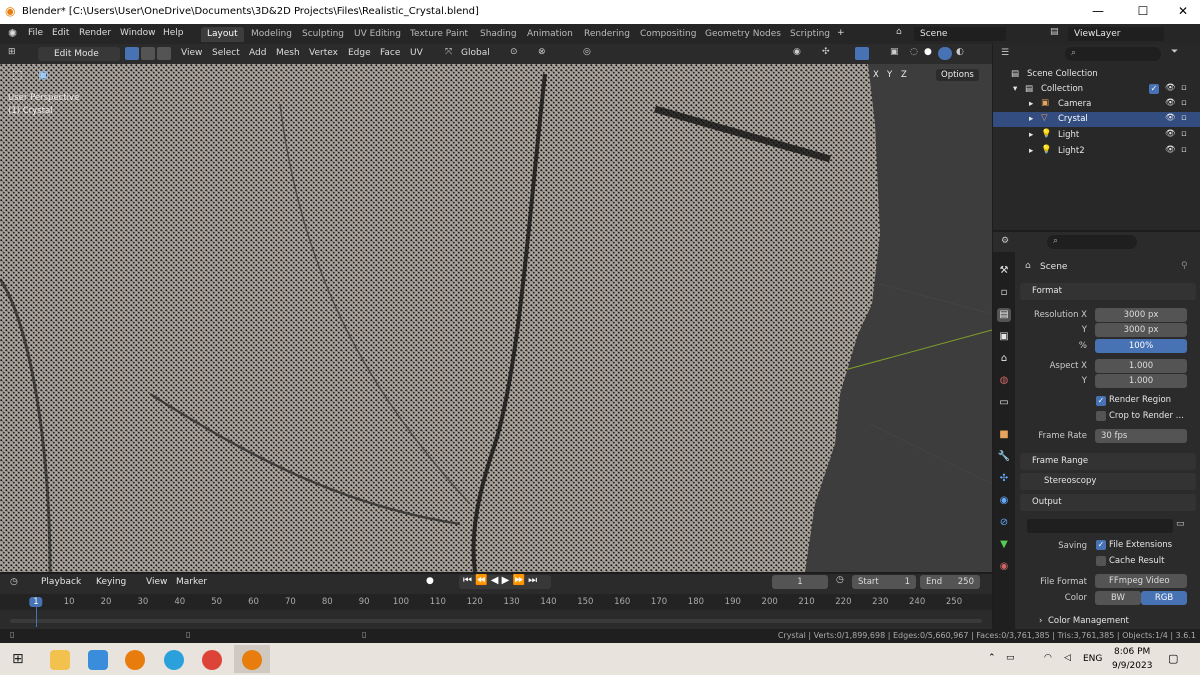 The image size is (1200, 675). What do you see at coordinates (416, 53) in the screenshot?
I see `menu-uv: UV` at bounding box center [416, 53].